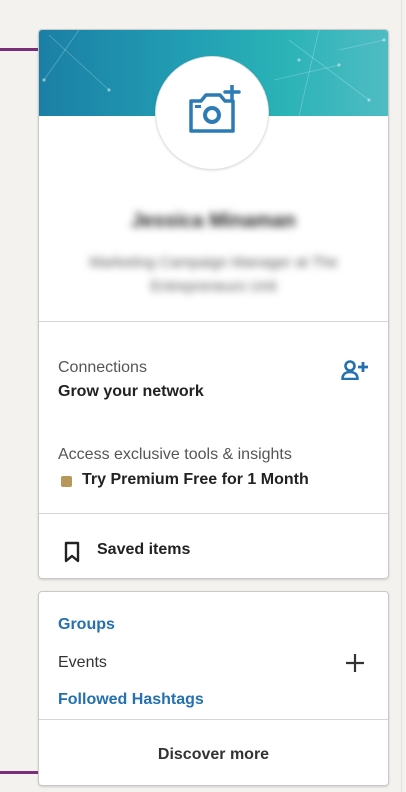 Image resolution: width=406 pixels, height=792 pixels. I want to click on grow-network-link: Grow your network, so click(131, 392).